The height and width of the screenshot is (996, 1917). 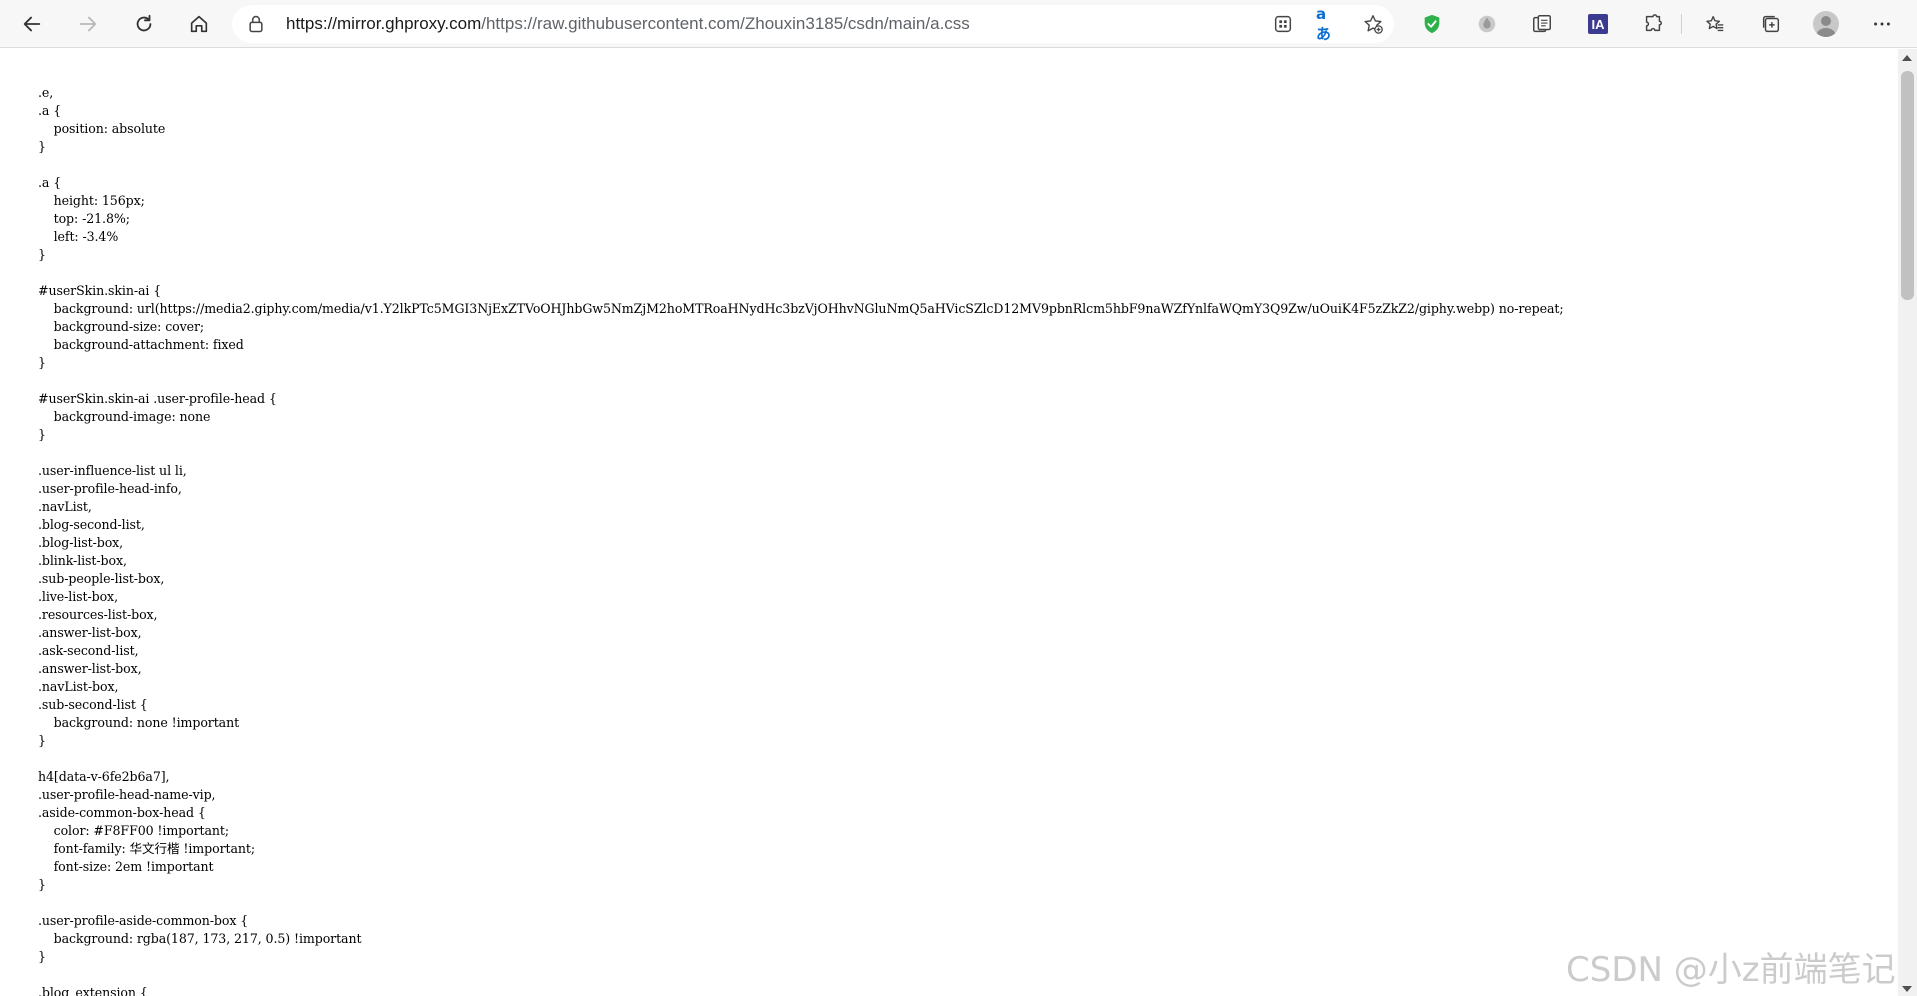 I want to click on app-grid-button, so click(x=1283, y=24).